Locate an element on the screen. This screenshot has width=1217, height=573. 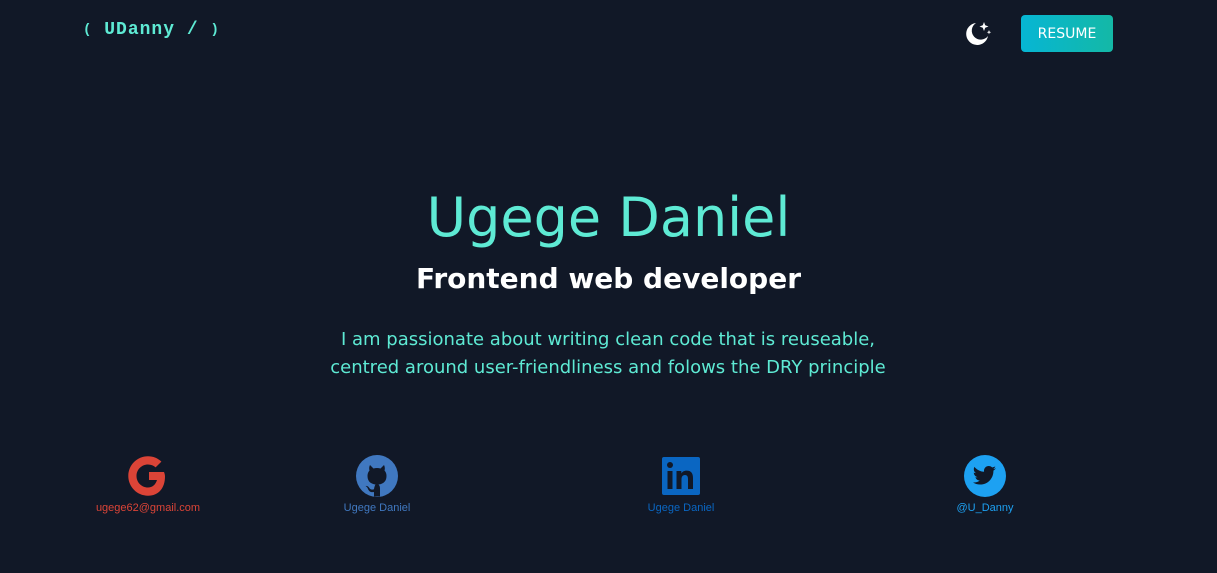
resume-button: RESUME is located at coordinates (1067, 33).